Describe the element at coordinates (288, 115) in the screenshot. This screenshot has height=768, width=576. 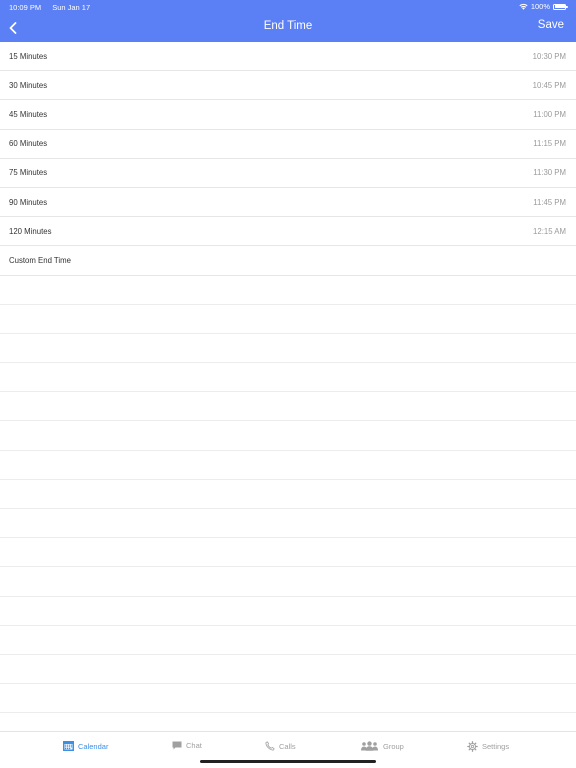
I see `option-45-minutes: 45 Minutes 11:00 PM` at that location.